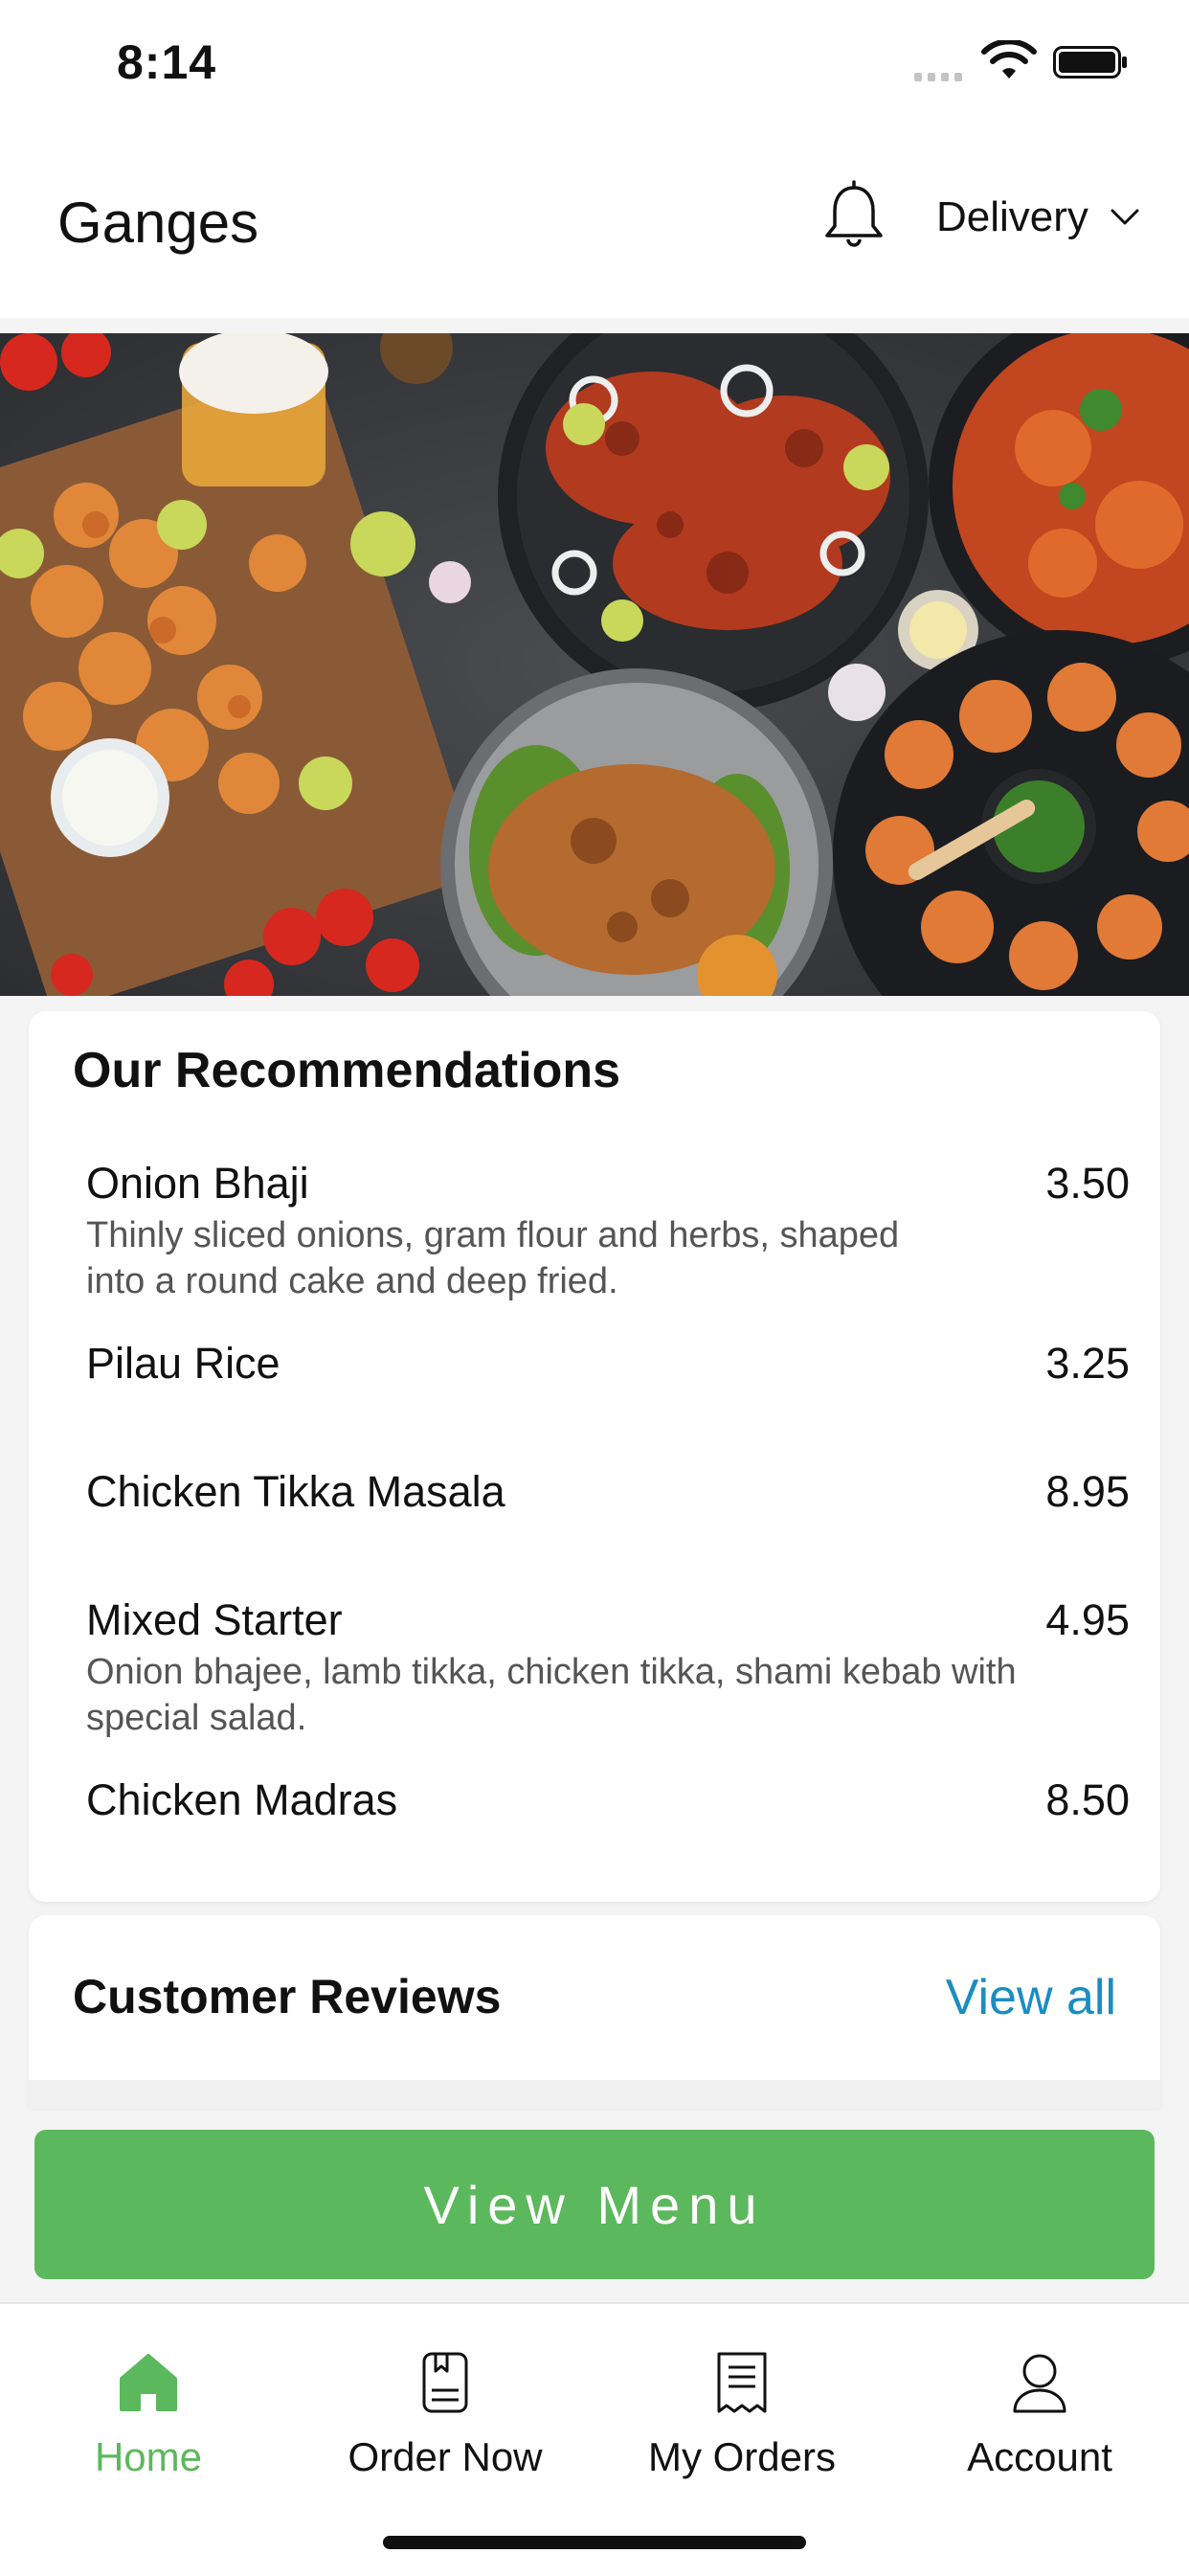  I want to click on app-header: Ganges Delivery, so click(594, 226).